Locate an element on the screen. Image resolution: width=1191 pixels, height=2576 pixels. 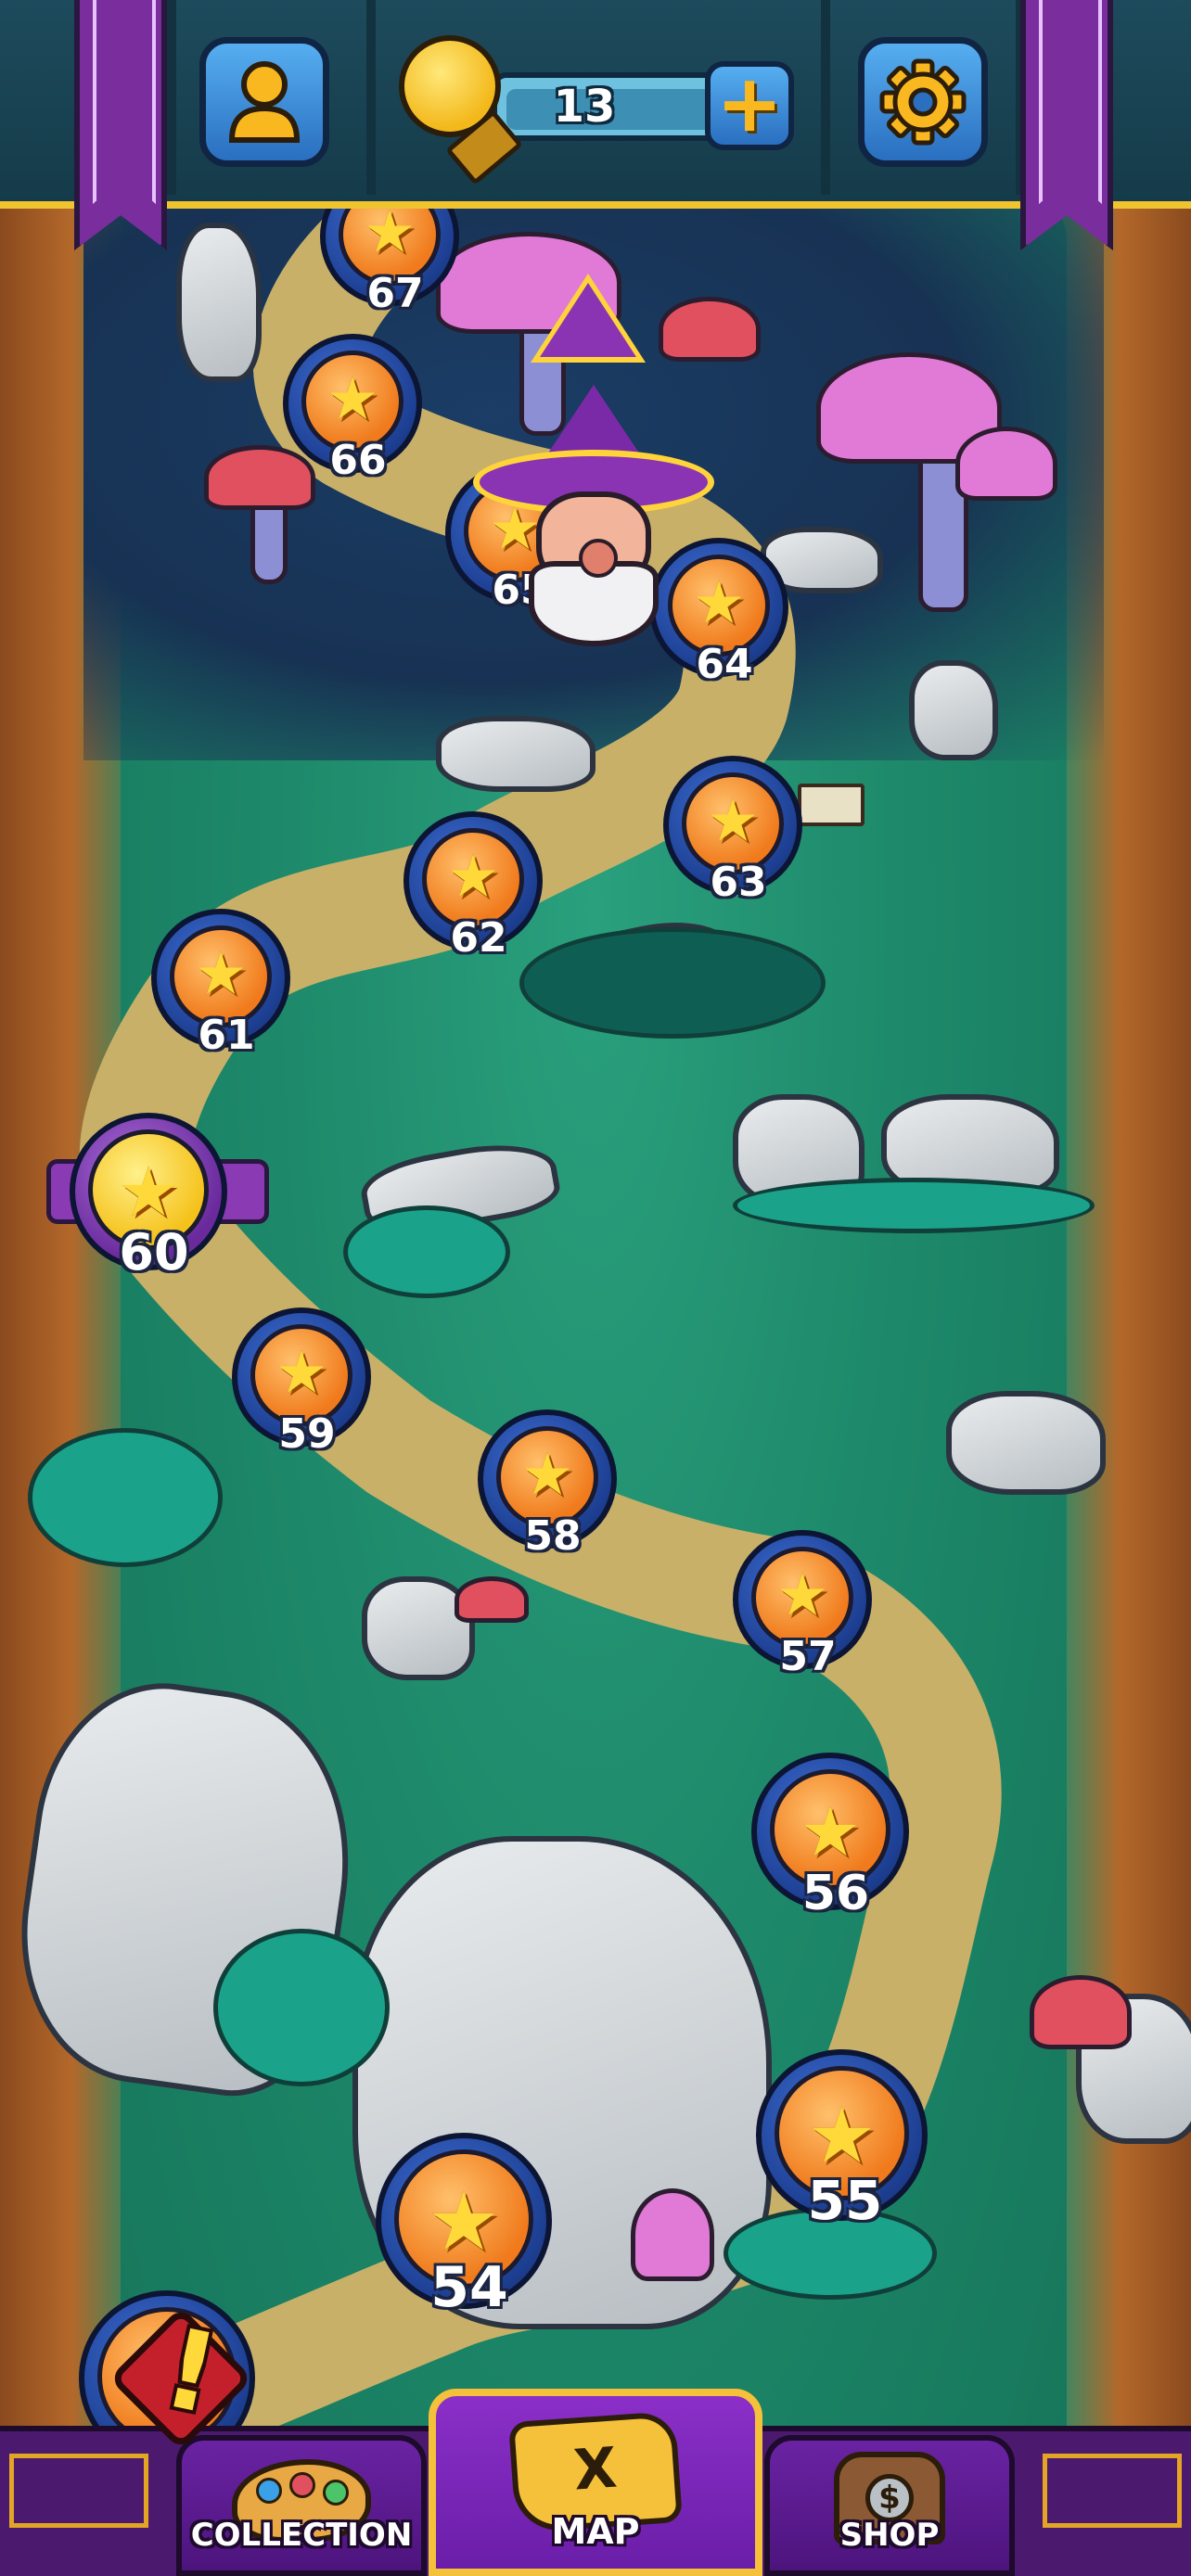
level-node-62: ★ 62 is located at coordinates (473, 886).